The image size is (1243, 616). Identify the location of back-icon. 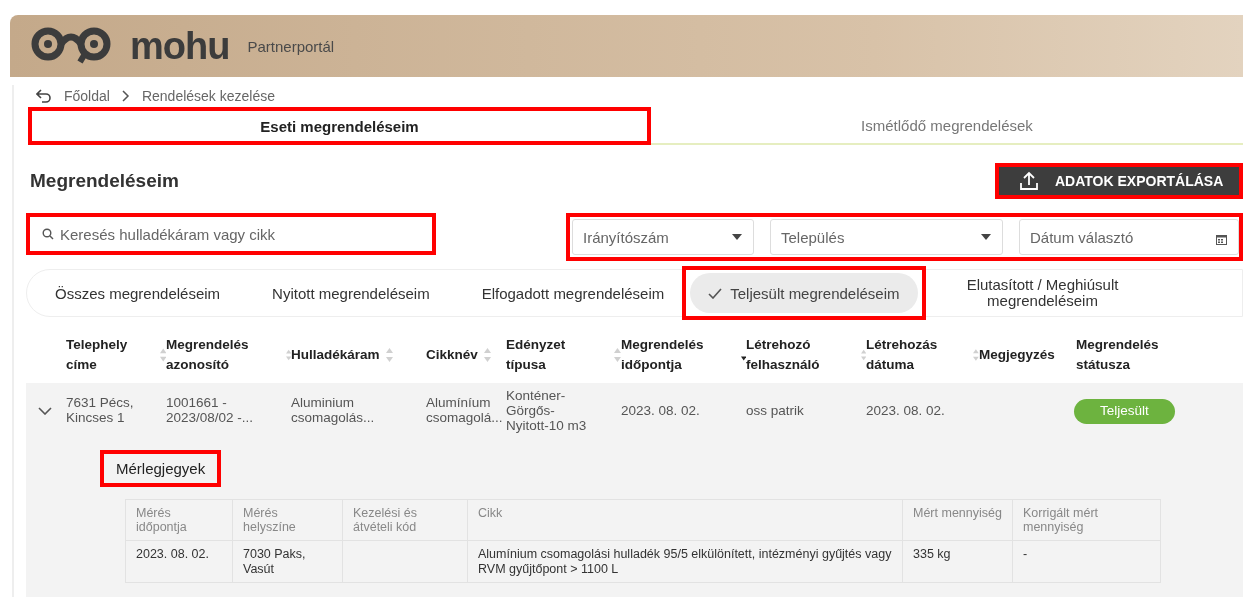
(44, 96).